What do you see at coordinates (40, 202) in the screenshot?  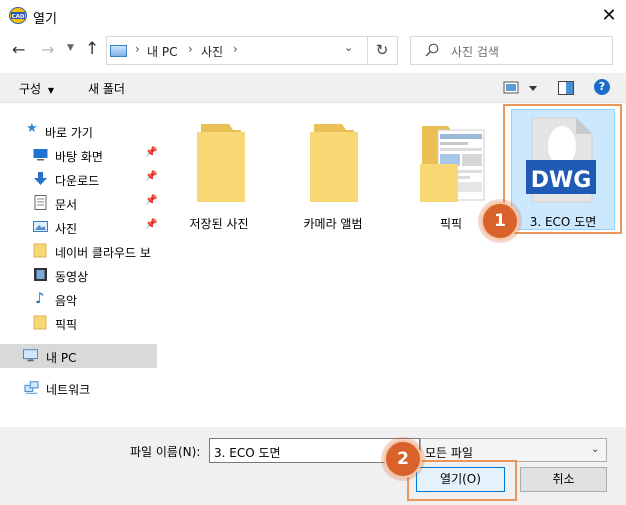 I see `document-icon` at bounding box center [40, 202].